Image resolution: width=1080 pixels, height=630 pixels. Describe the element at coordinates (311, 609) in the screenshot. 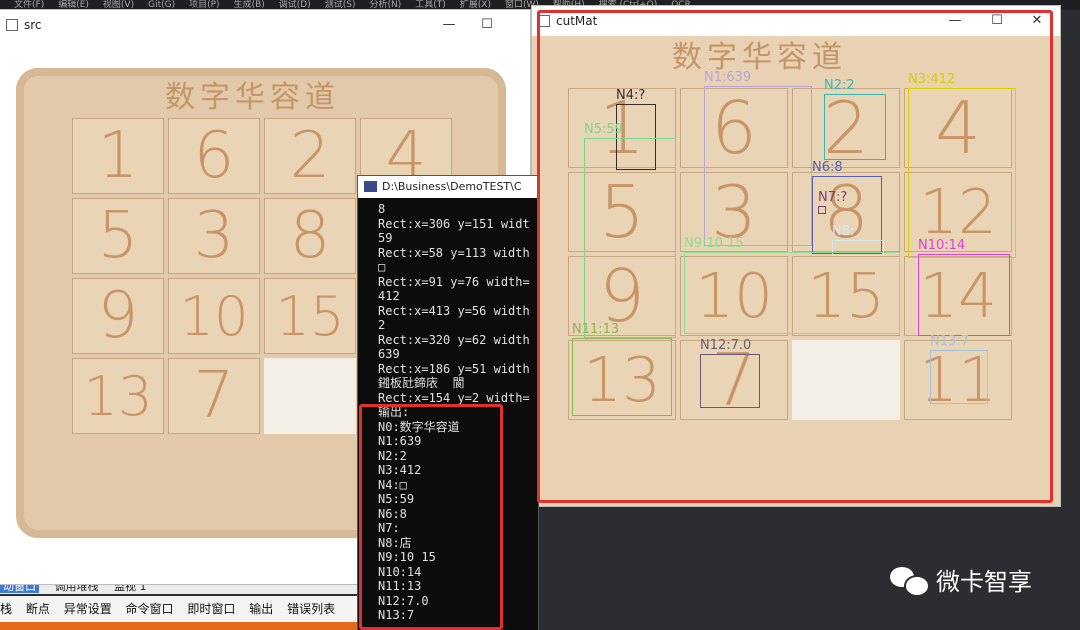

I see `toolbar-item: 错误列表` at that location.